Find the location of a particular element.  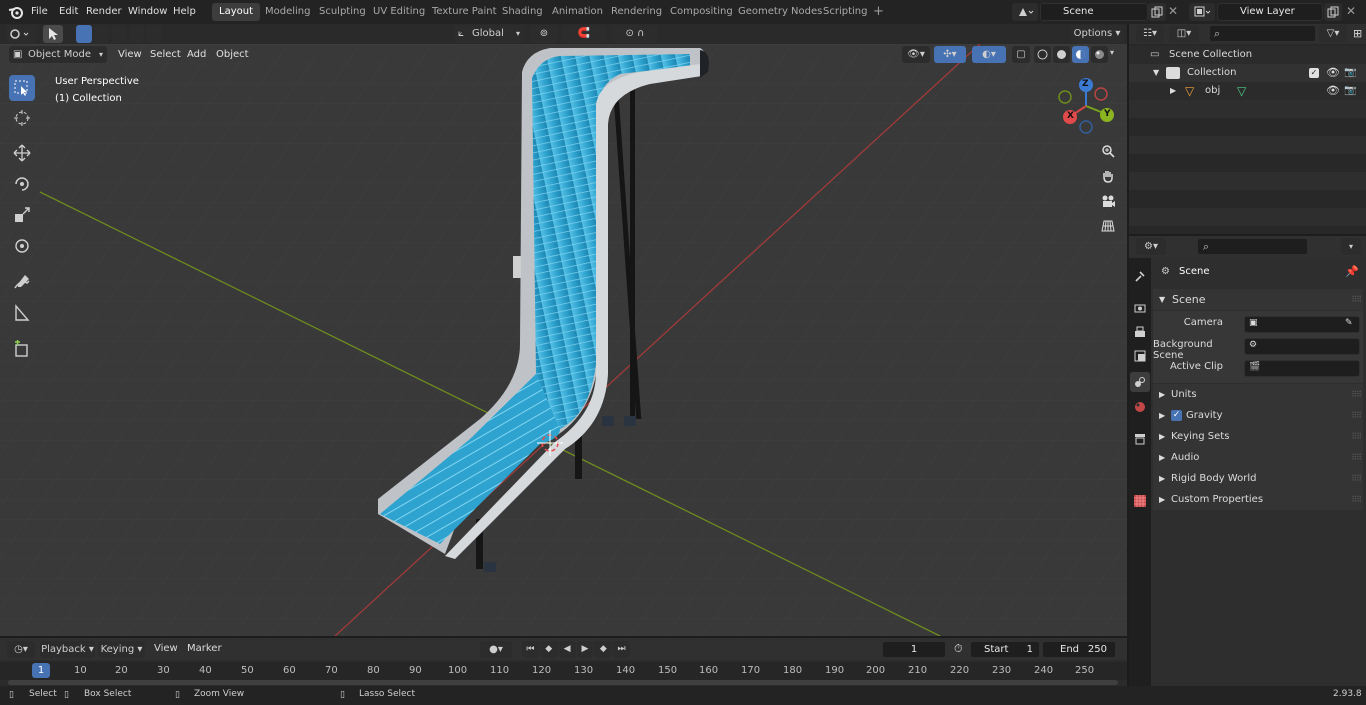

scene-tab-icon is located at coordinates (1140, 382).